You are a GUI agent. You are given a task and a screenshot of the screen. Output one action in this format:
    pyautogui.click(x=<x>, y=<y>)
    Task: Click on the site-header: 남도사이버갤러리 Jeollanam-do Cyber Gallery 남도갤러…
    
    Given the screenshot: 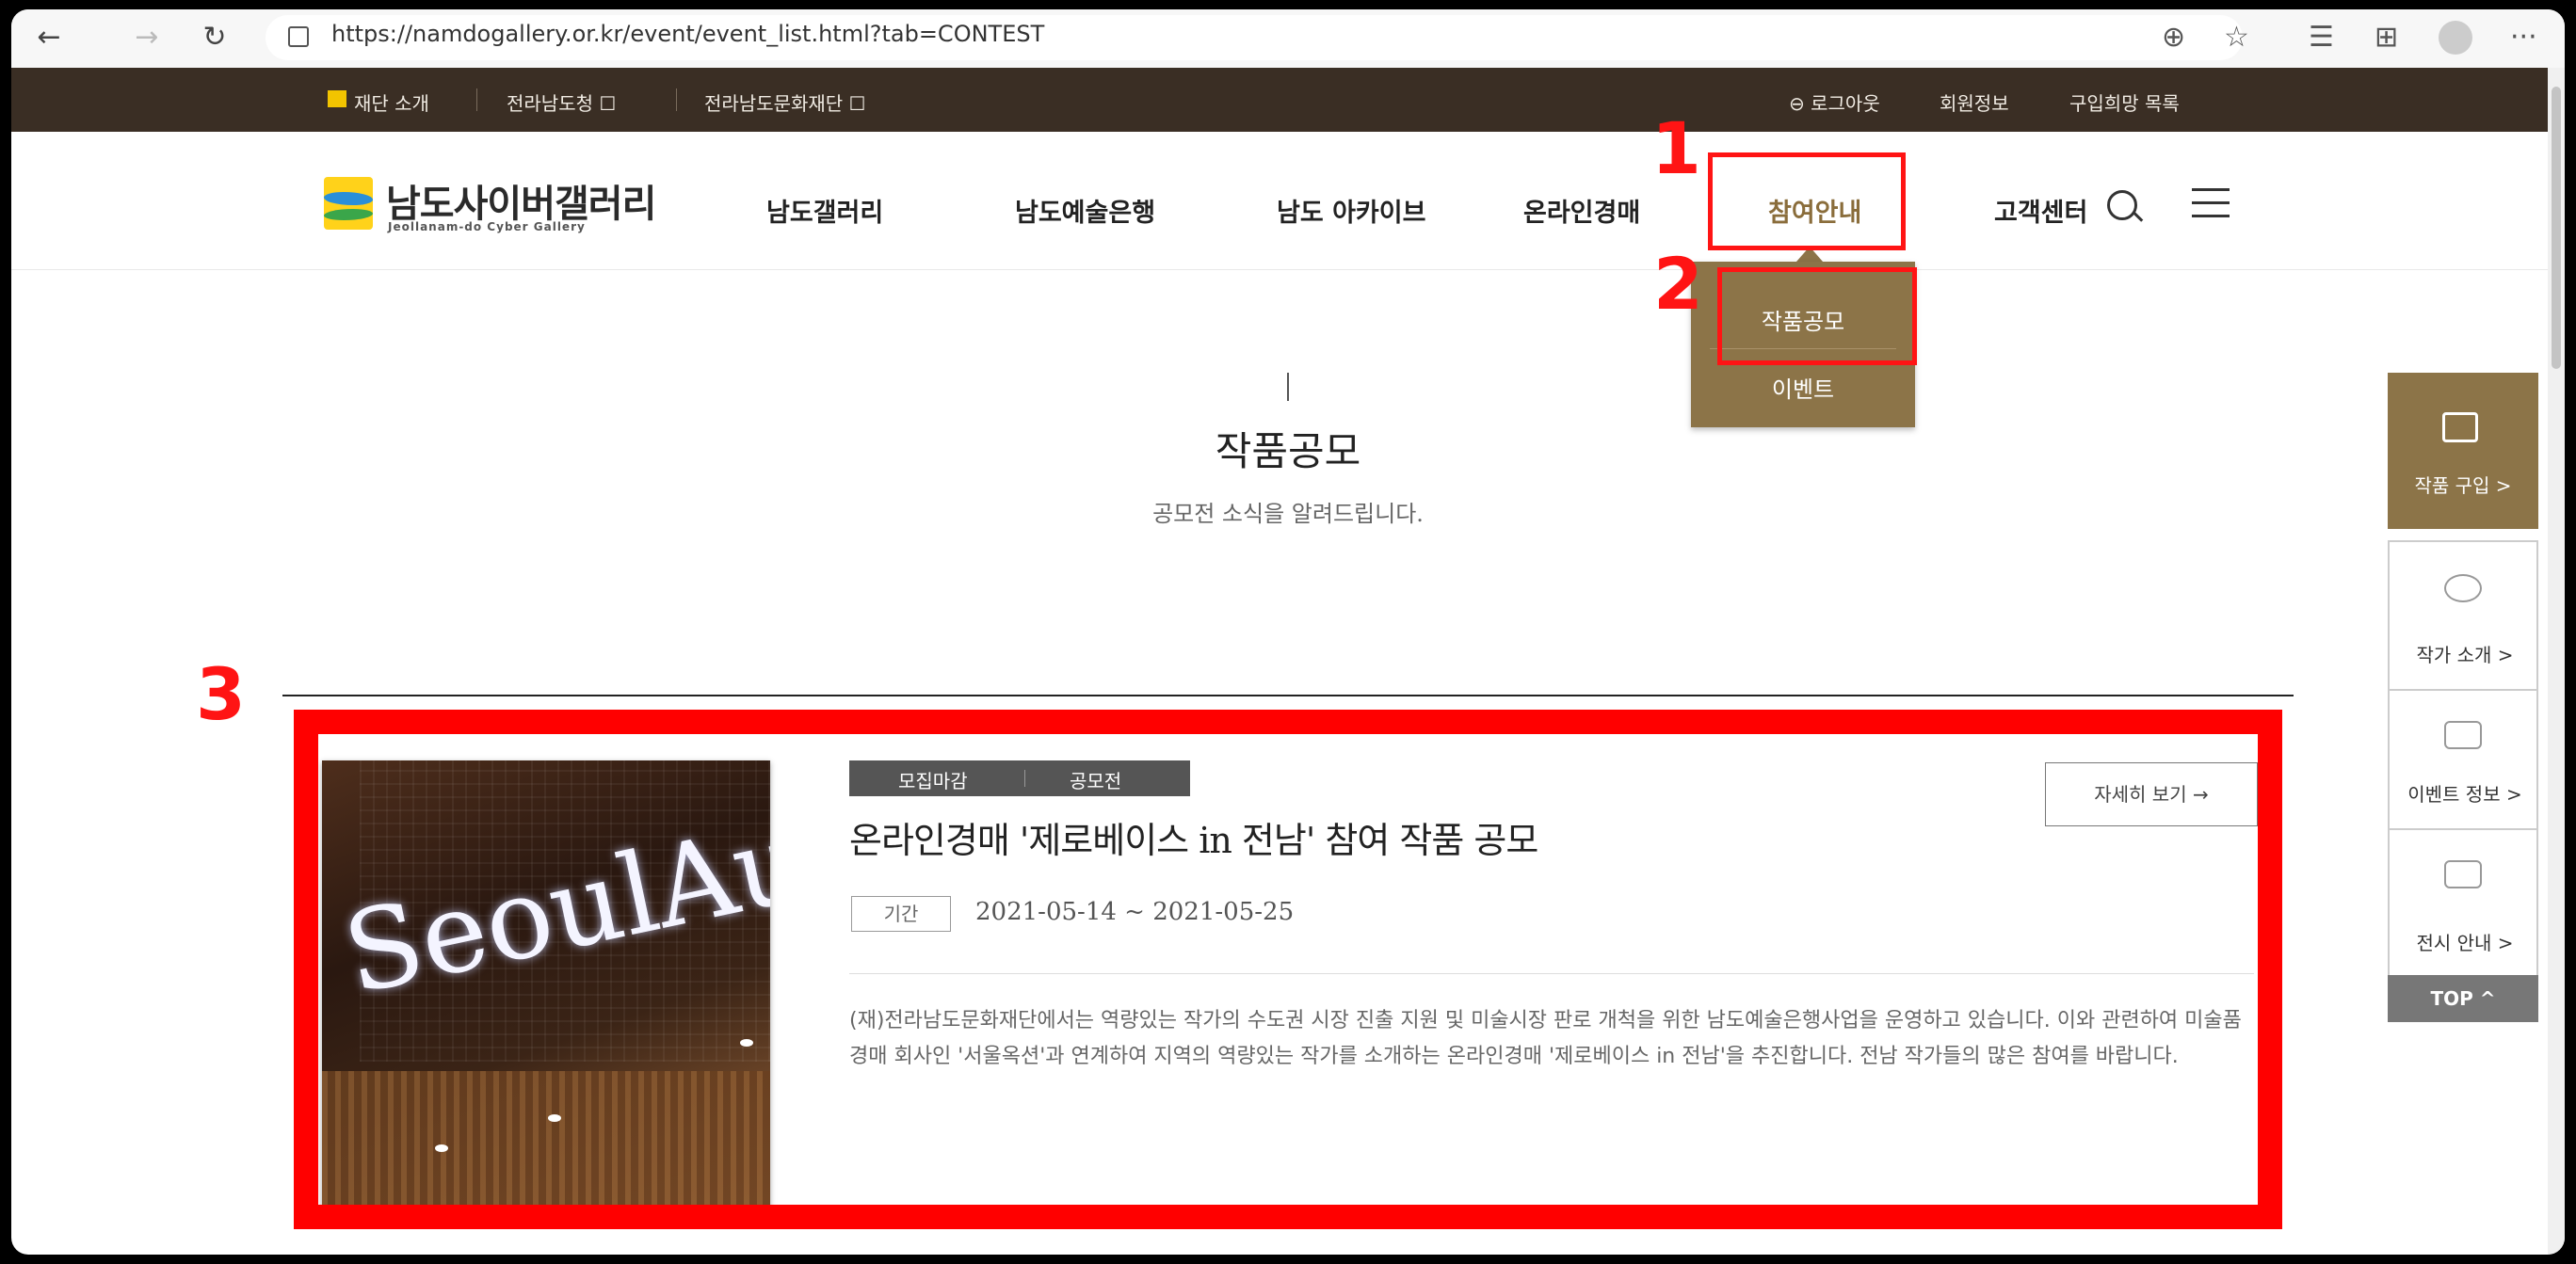 What is the action you would take?
    pyautogui.click(x=1288, y=201)
    